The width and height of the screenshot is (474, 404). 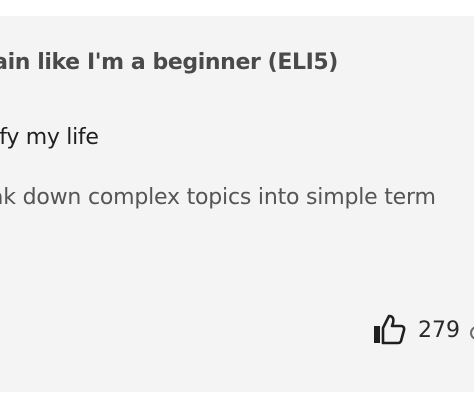 I want to click on card-title: lain like I'm a beginner (ELI5), so click(x=169, y=62).